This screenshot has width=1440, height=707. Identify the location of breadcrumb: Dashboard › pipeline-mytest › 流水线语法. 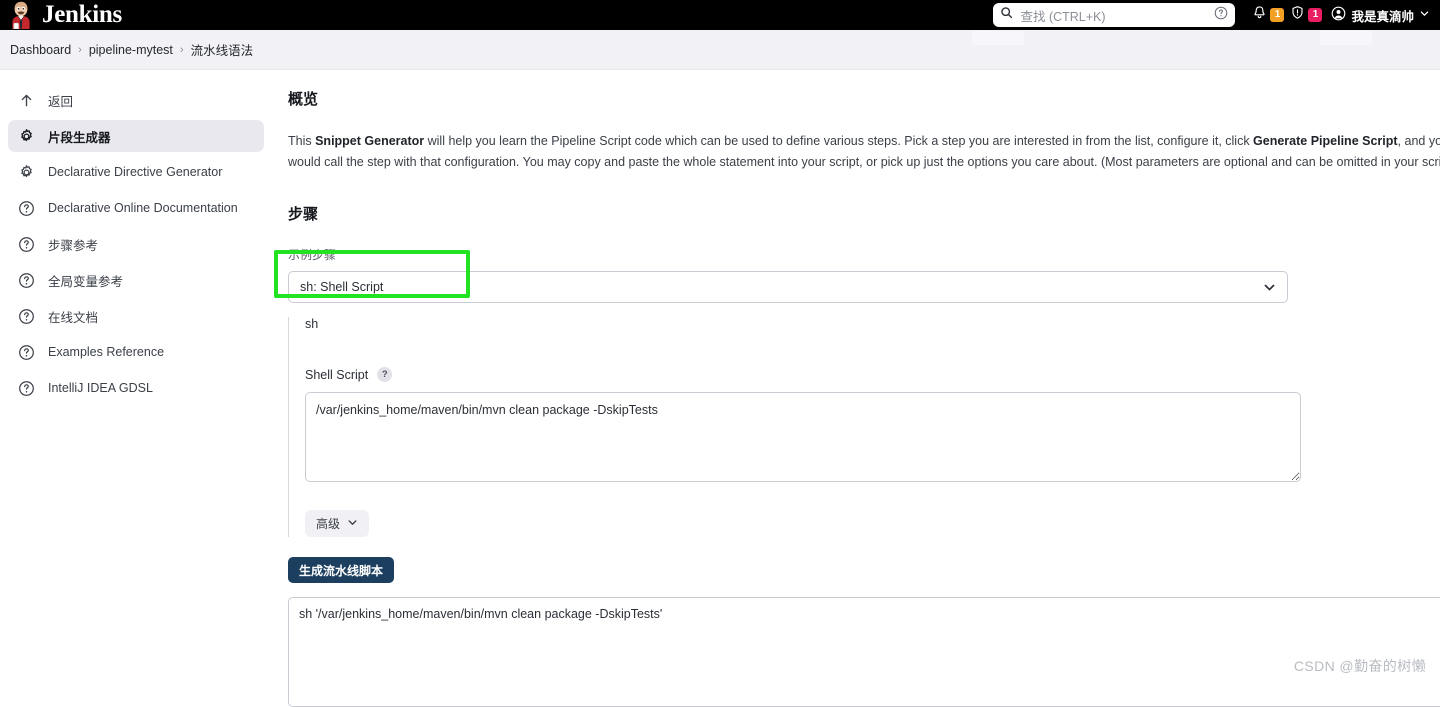
(720, 50).